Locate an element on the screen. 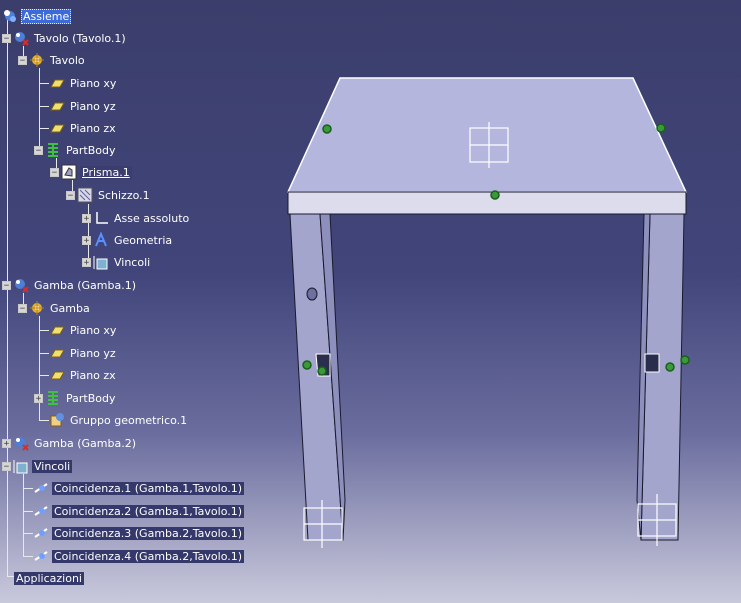 The image size is (741, 603). tree-label: Applicazioni is located at coordinates (49, 578).